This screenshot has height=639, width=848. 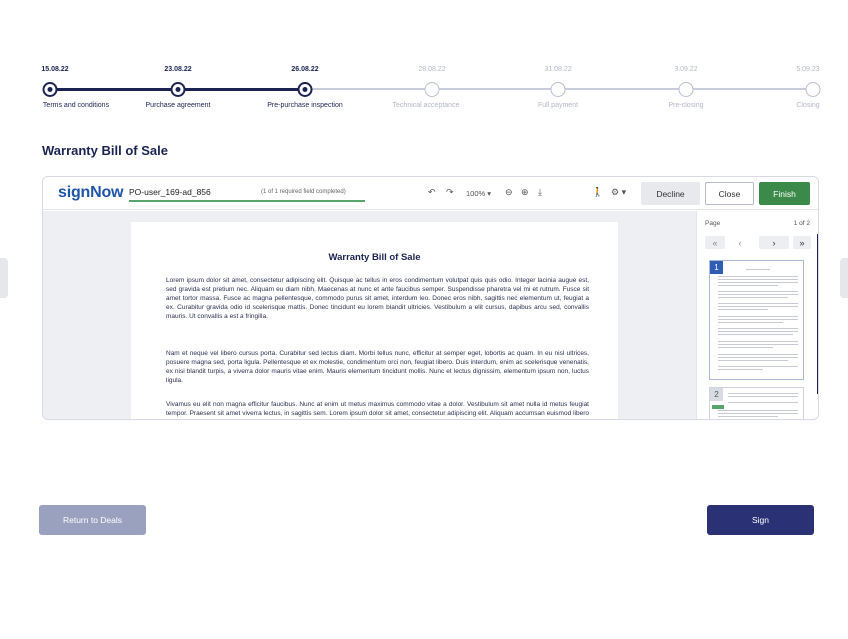 What do you see at coordinates (558, 105) in the screenshot?
I see `step-label: Full payment` at bounding box center [558, 105].